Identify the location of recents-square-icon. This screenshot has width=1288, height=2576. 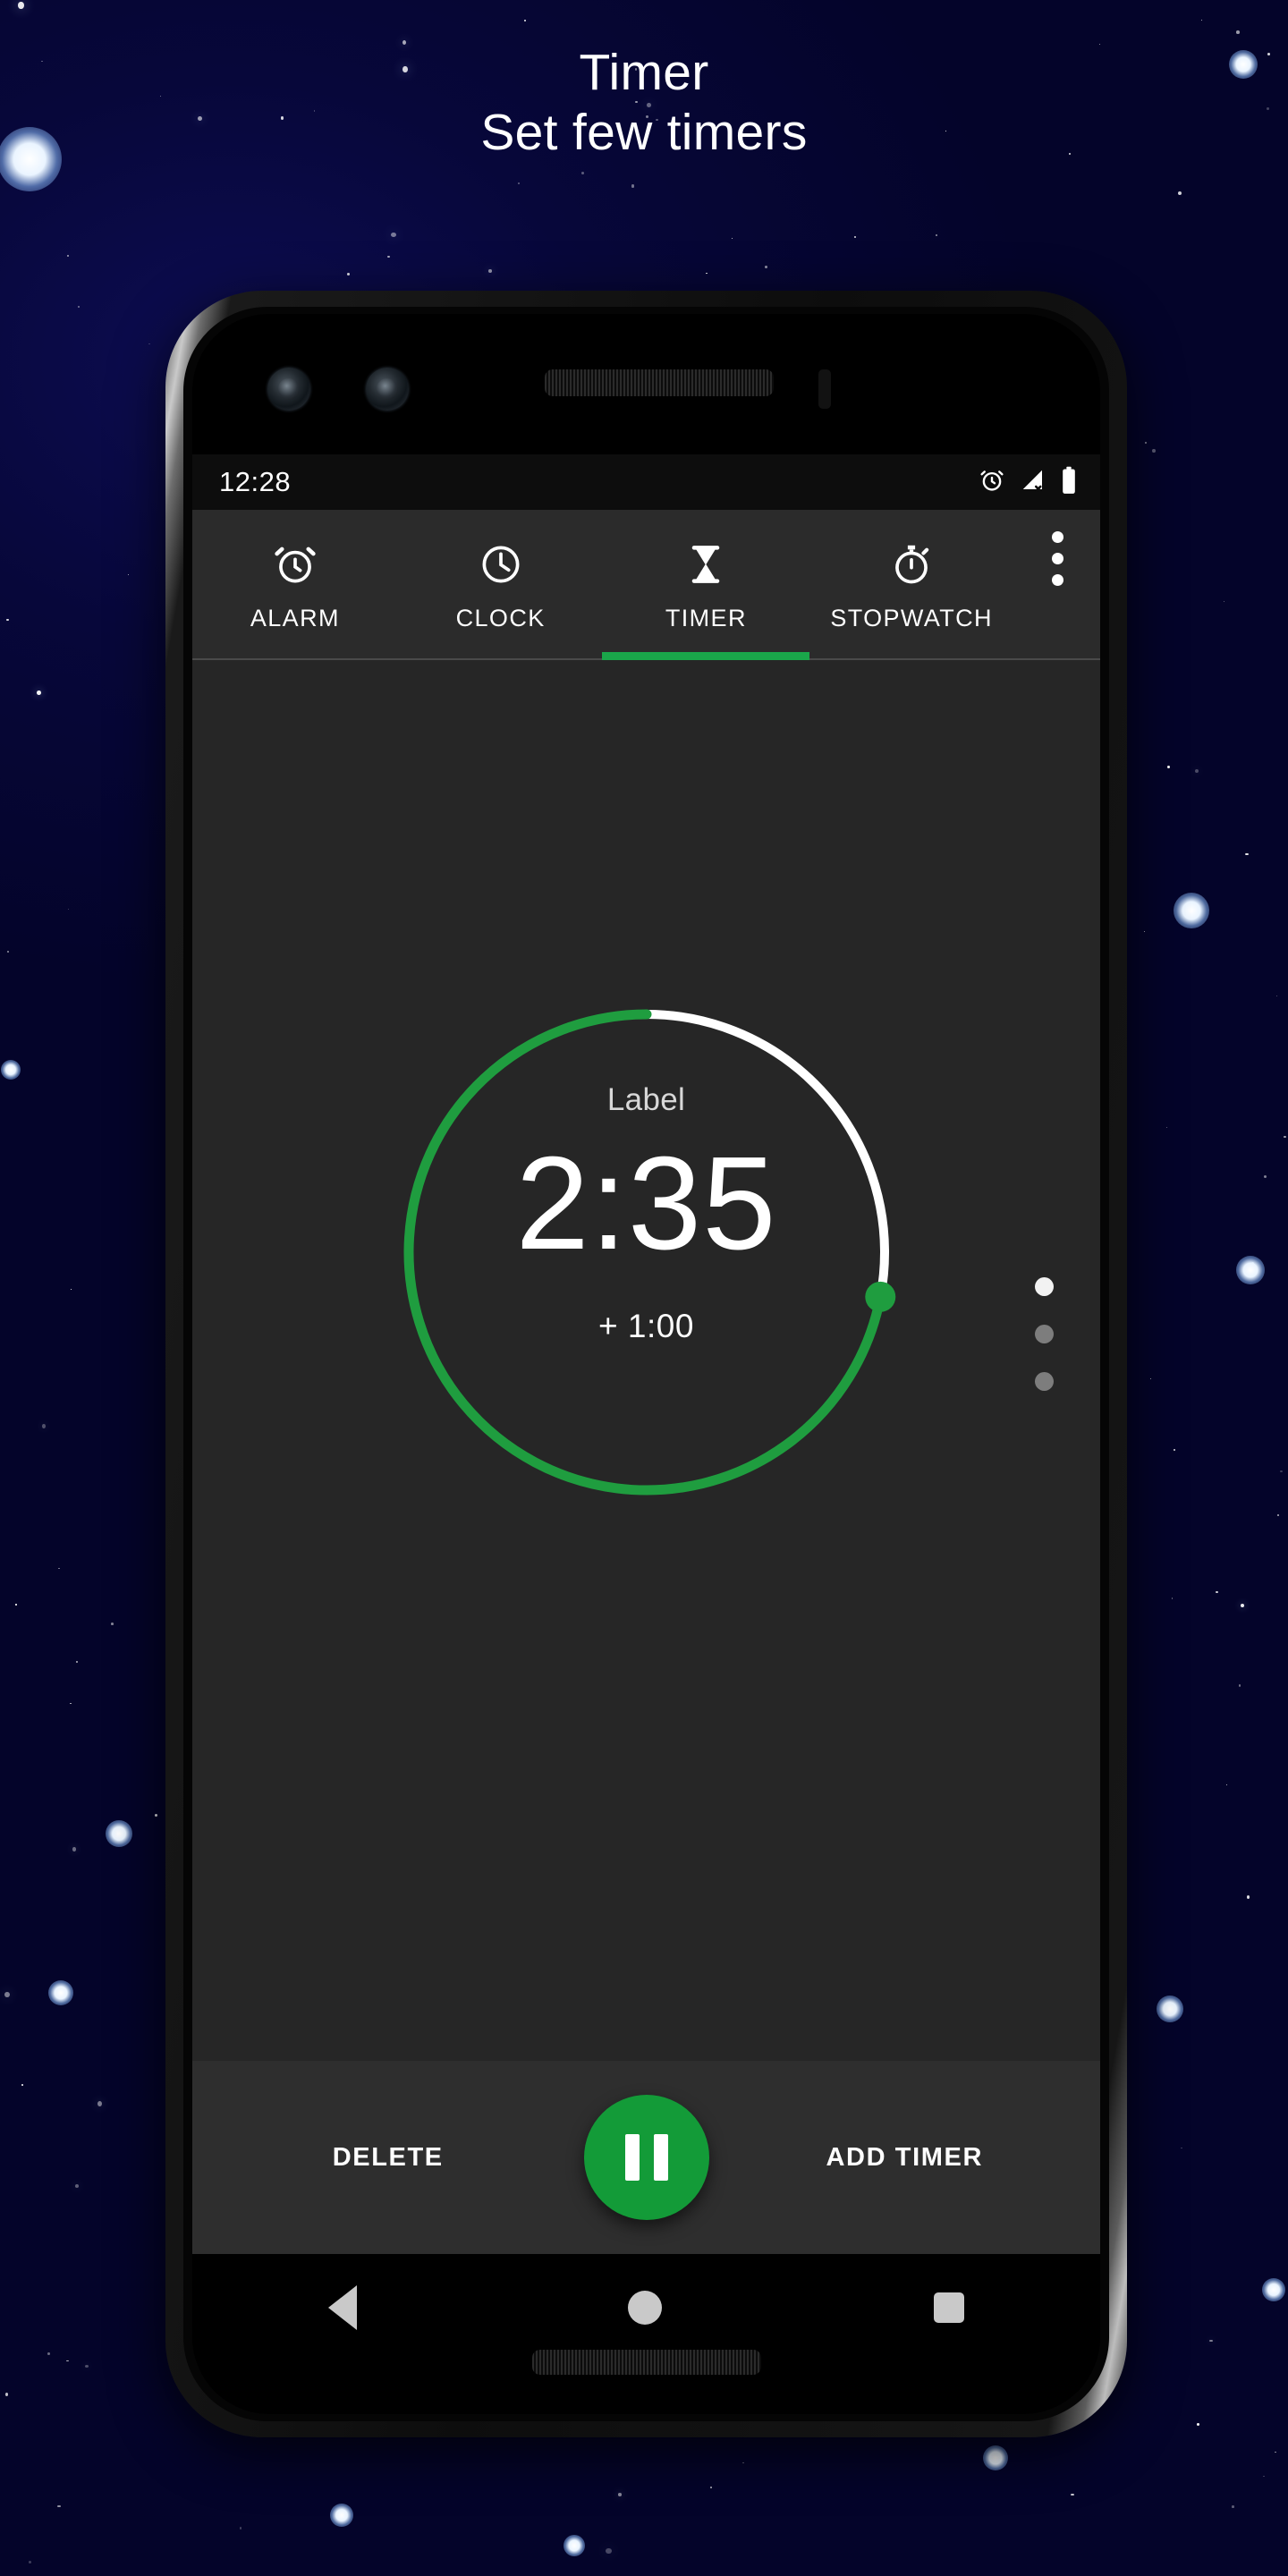
(949, 2307).